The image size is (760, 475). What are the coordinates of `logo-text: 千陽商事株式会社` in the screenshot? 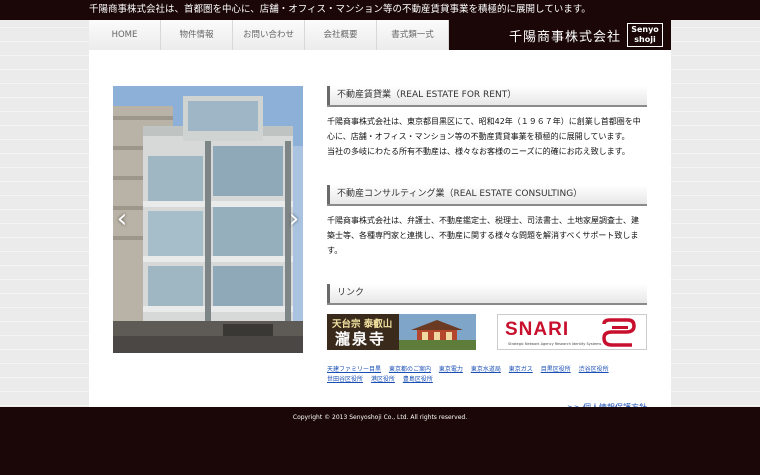 It's located at (564, 37).